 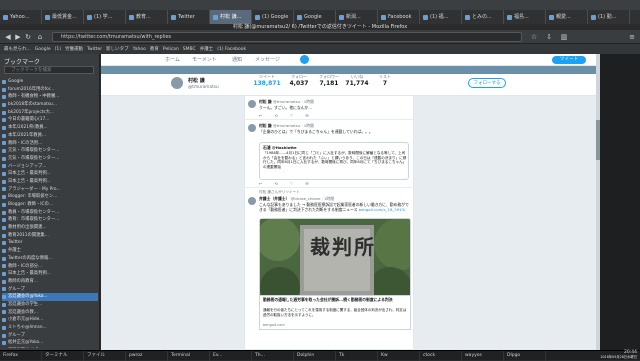 I want to click on reload-icon: ↻, so click(x=28, y=37).